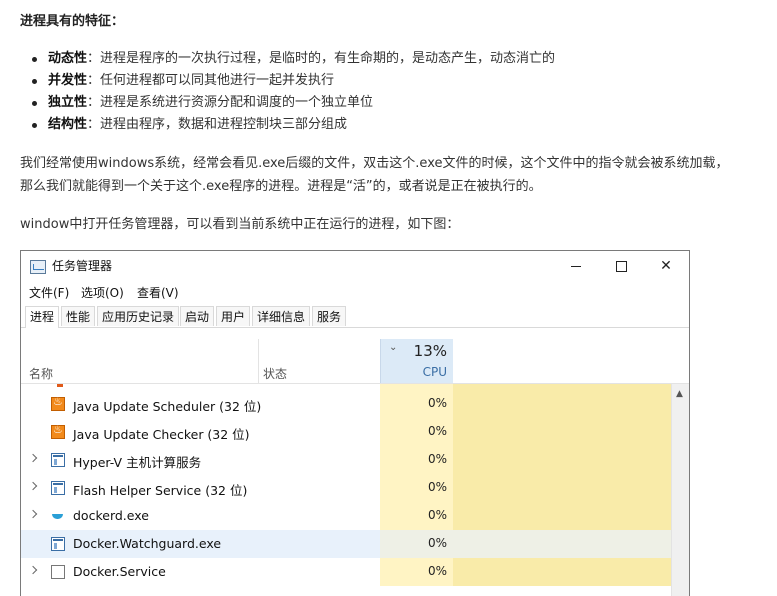 The height and width of the screenshot is (596, 777). Describe the element at coordinates (211, 80) in the screenshot. I see `feature-desc: ：任何进程都可以同其他进行一起并发执行` at that location.